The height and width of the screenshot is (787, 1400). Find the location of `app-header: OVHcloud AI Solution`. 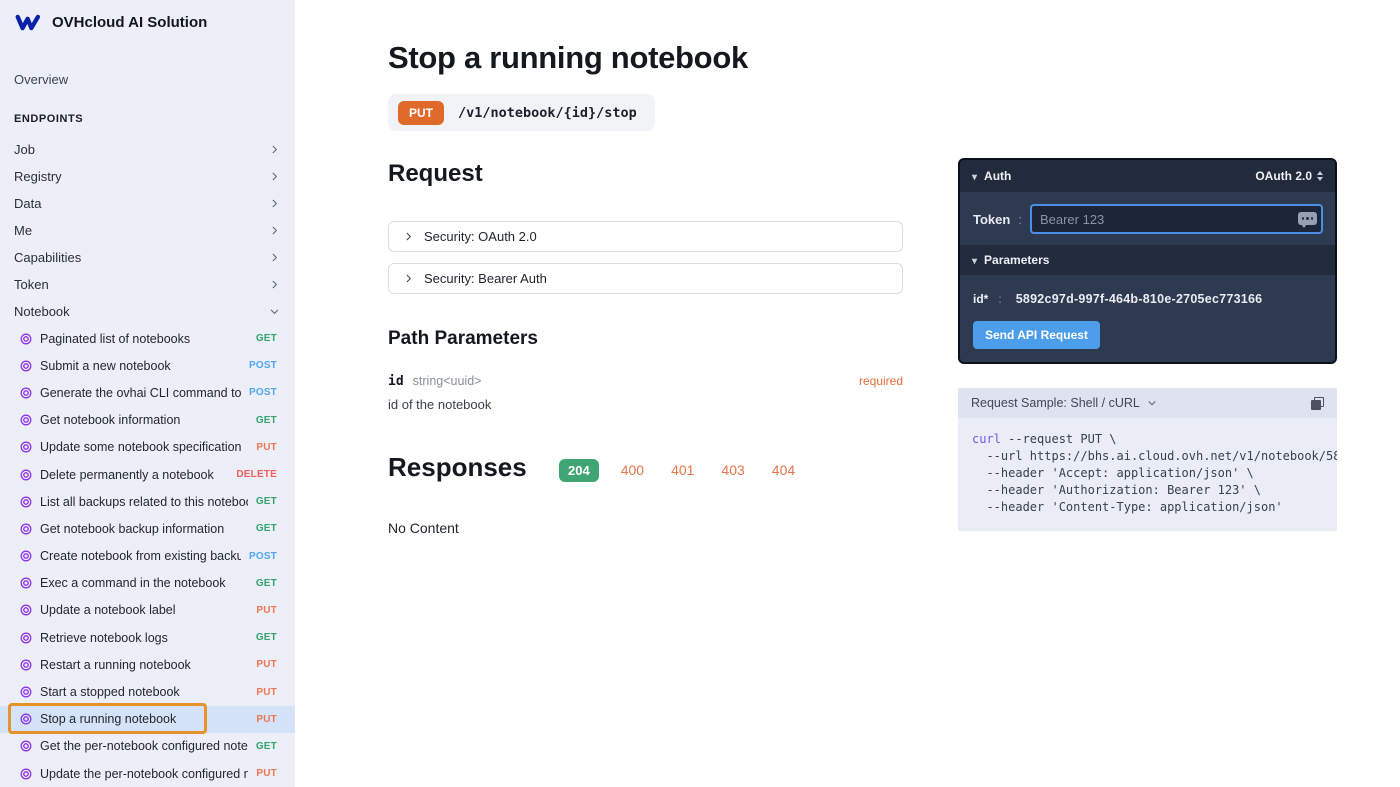

app-header: OVHcloud AI Solution is located at coordinates (110, 22).